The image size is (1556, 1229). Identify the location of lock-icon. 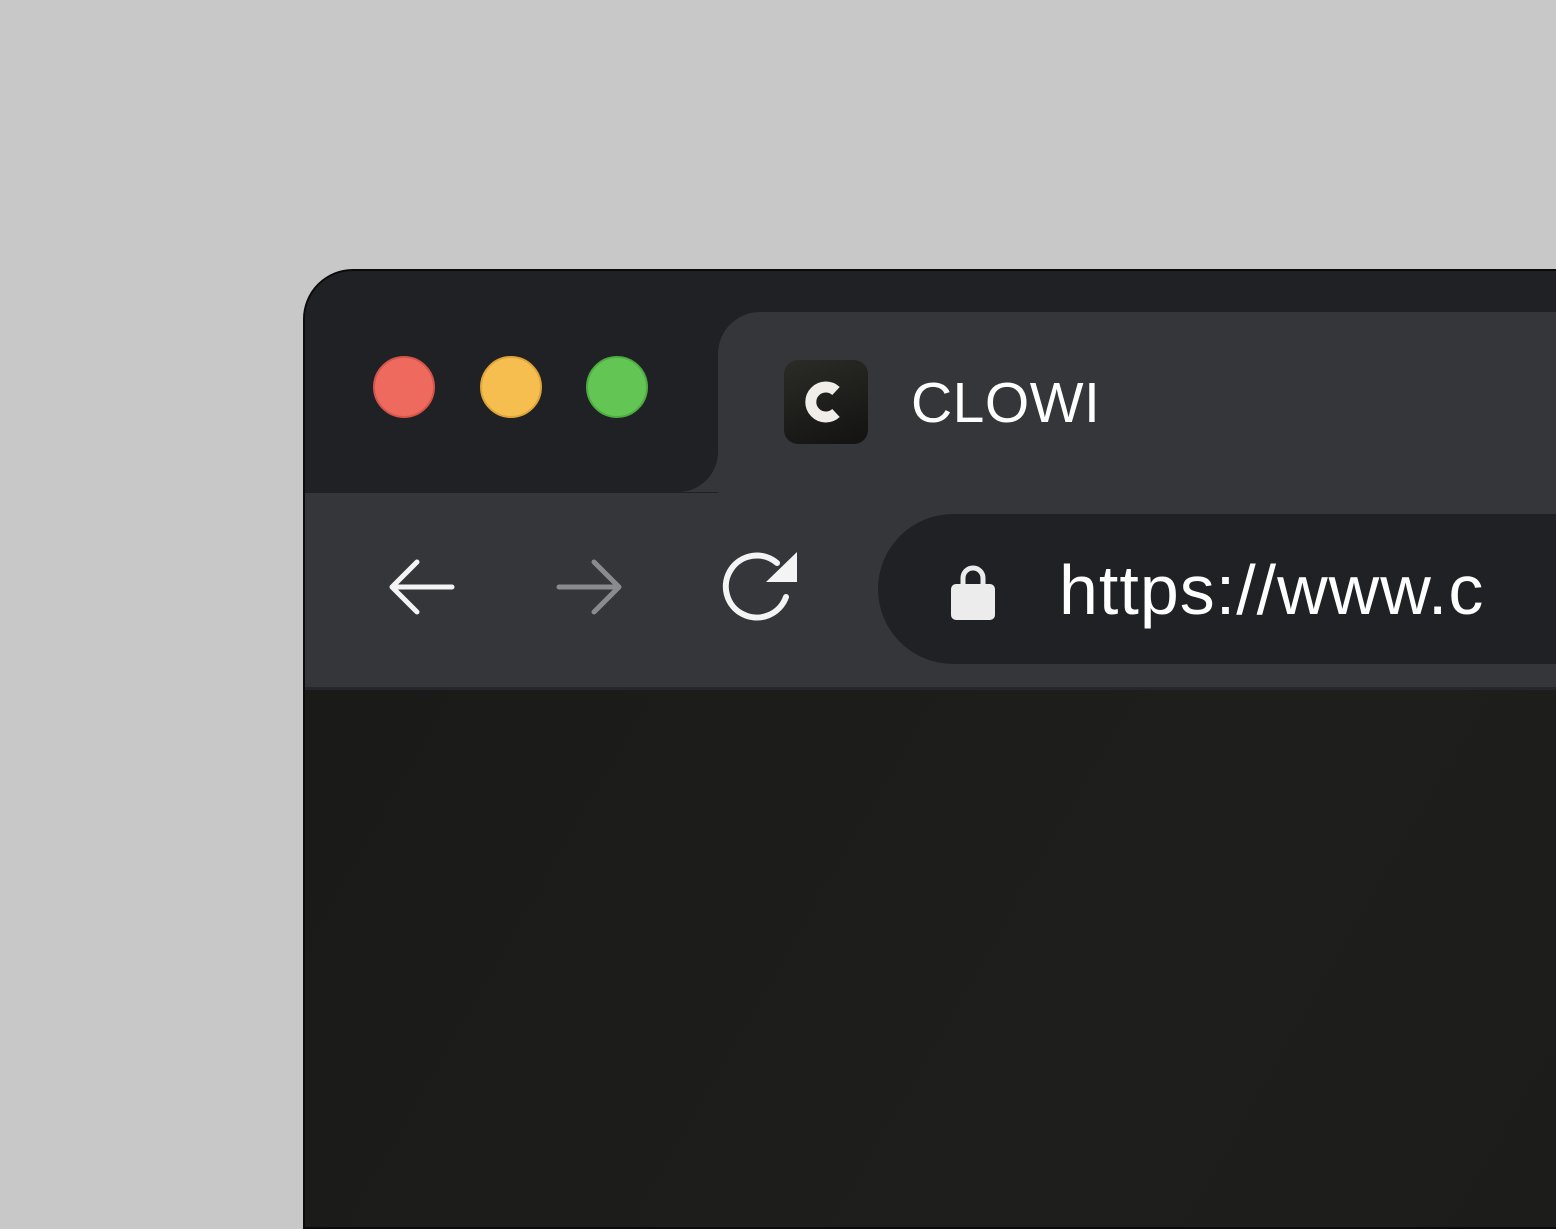
(973, 591).